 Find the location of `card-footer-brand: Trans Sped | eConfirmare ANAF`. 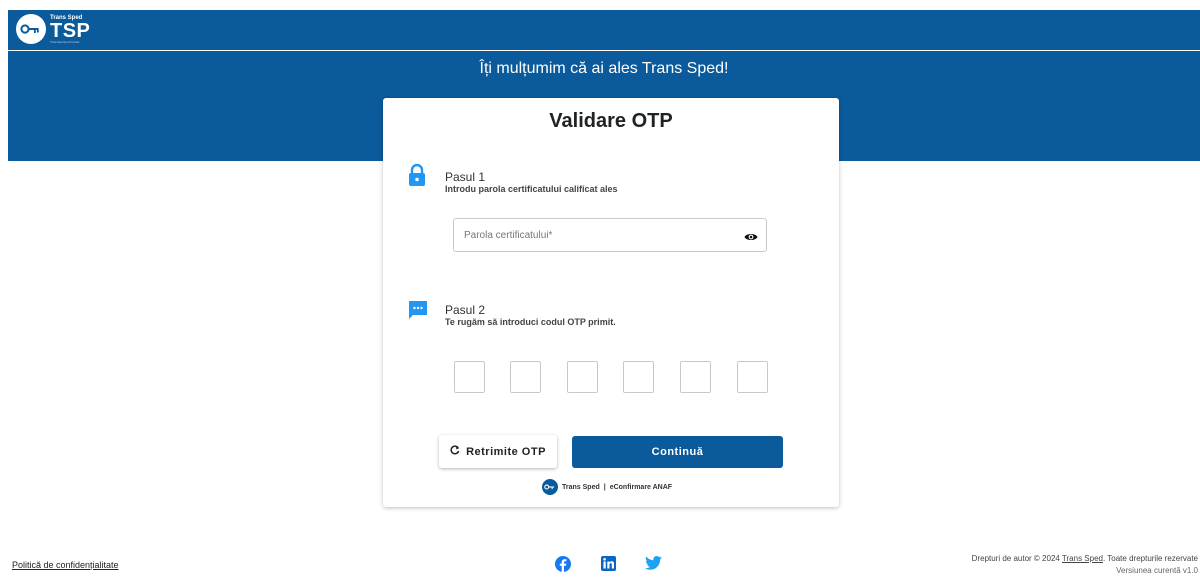

card-footer-brand: Trans Sped | eConfirmare ANAF is located at coordinates (607, 487).